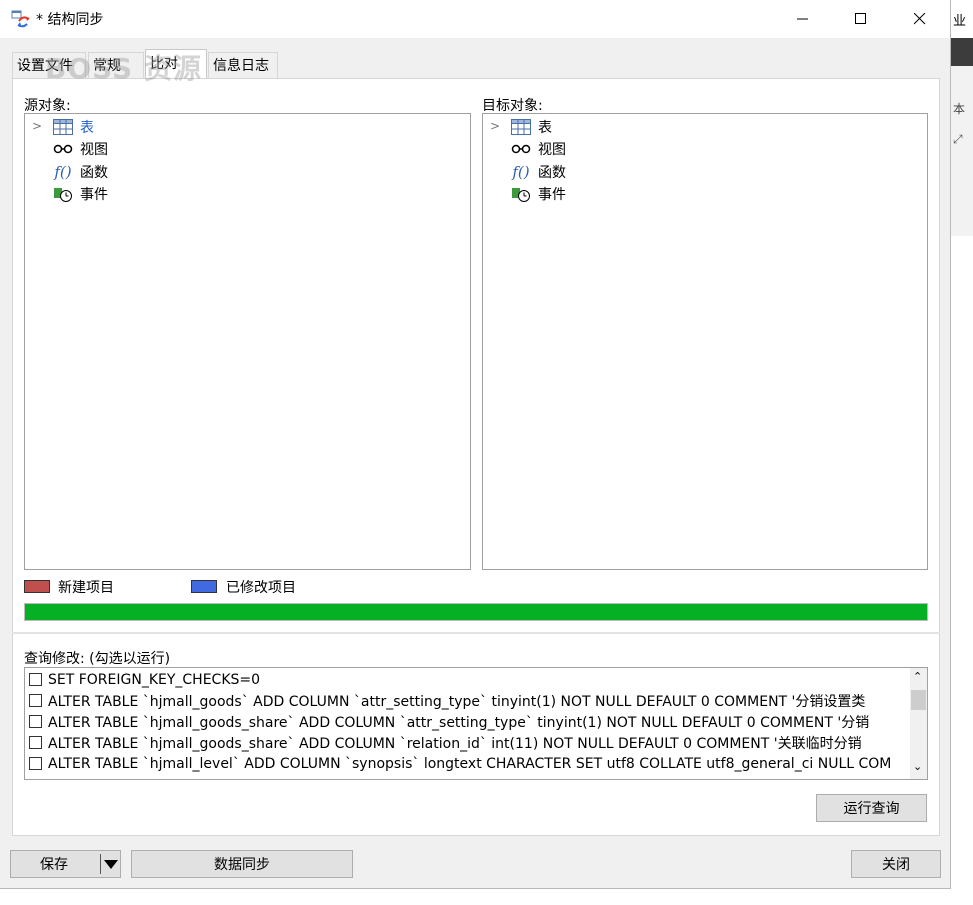 The image size is (973, 905). What do you see at coordinates (37, 586) in the screenshot?
I see `new-item-swatch` at bounding box center [37, 586].